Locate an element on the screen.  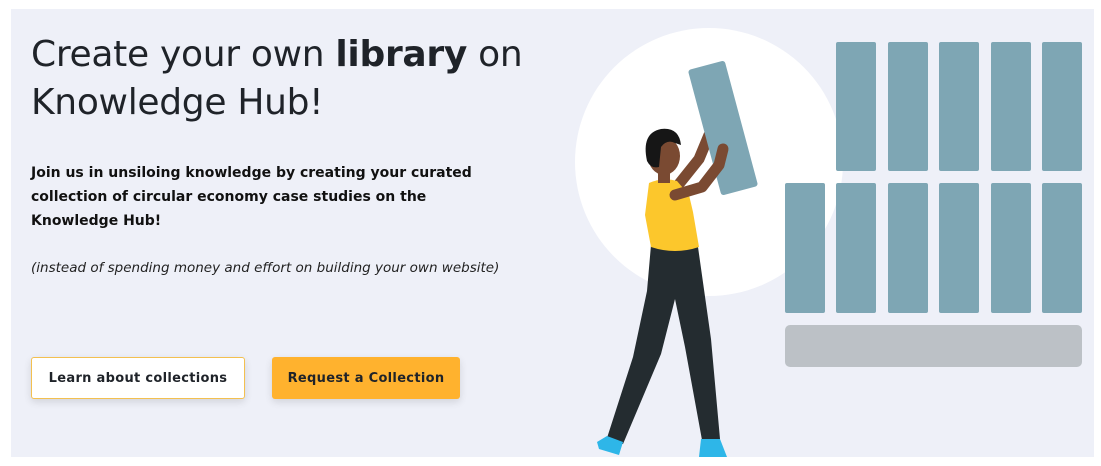
title-emphasis: library is located at coordinates (401, 54).